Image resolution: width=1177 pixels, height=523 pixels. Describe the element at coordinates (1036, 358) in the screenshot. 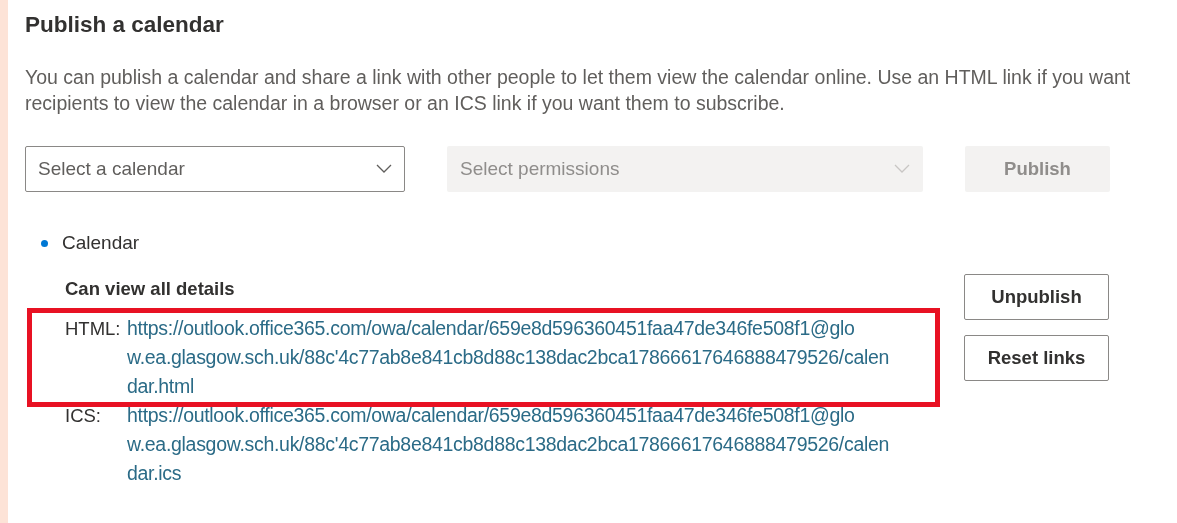

I see `action-button: Reset links` at that location.